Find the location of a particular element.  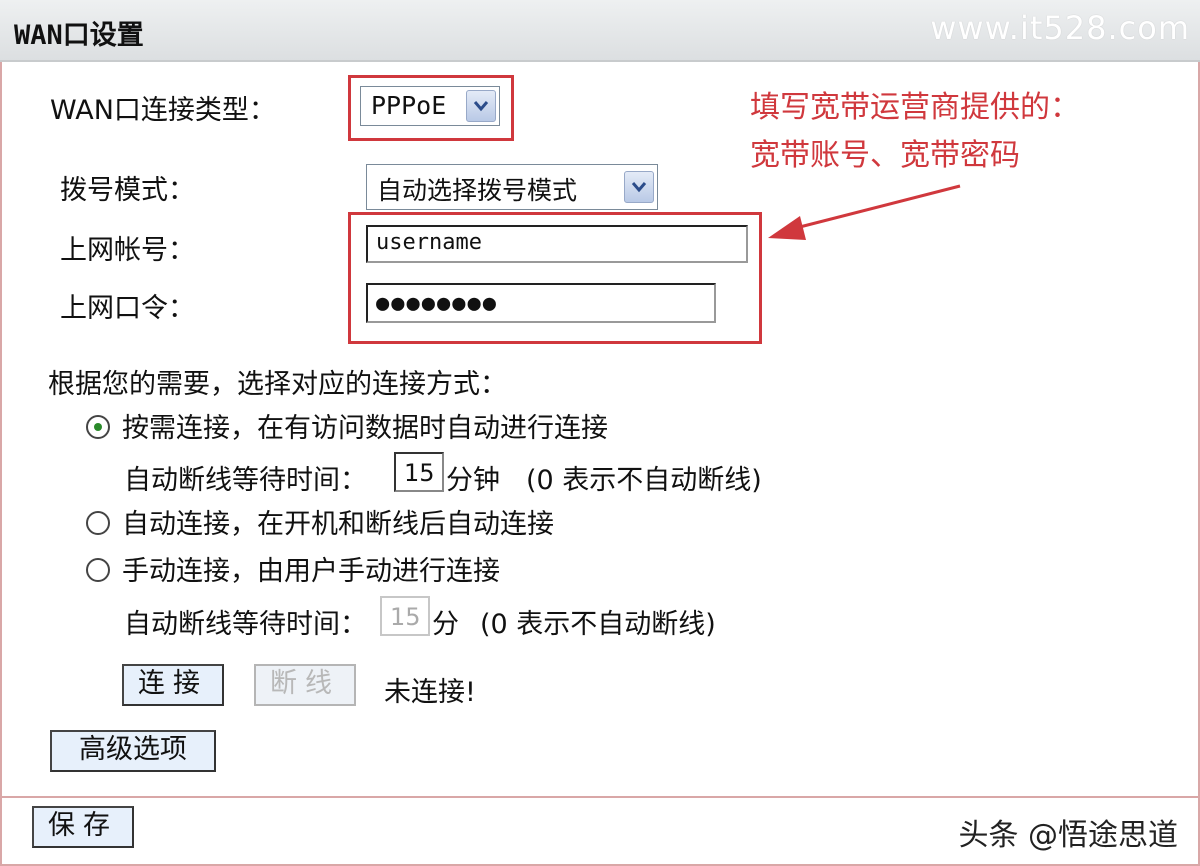

idle-time-label-2: 自动断线等待时间： is located at coordinates (245, 624).